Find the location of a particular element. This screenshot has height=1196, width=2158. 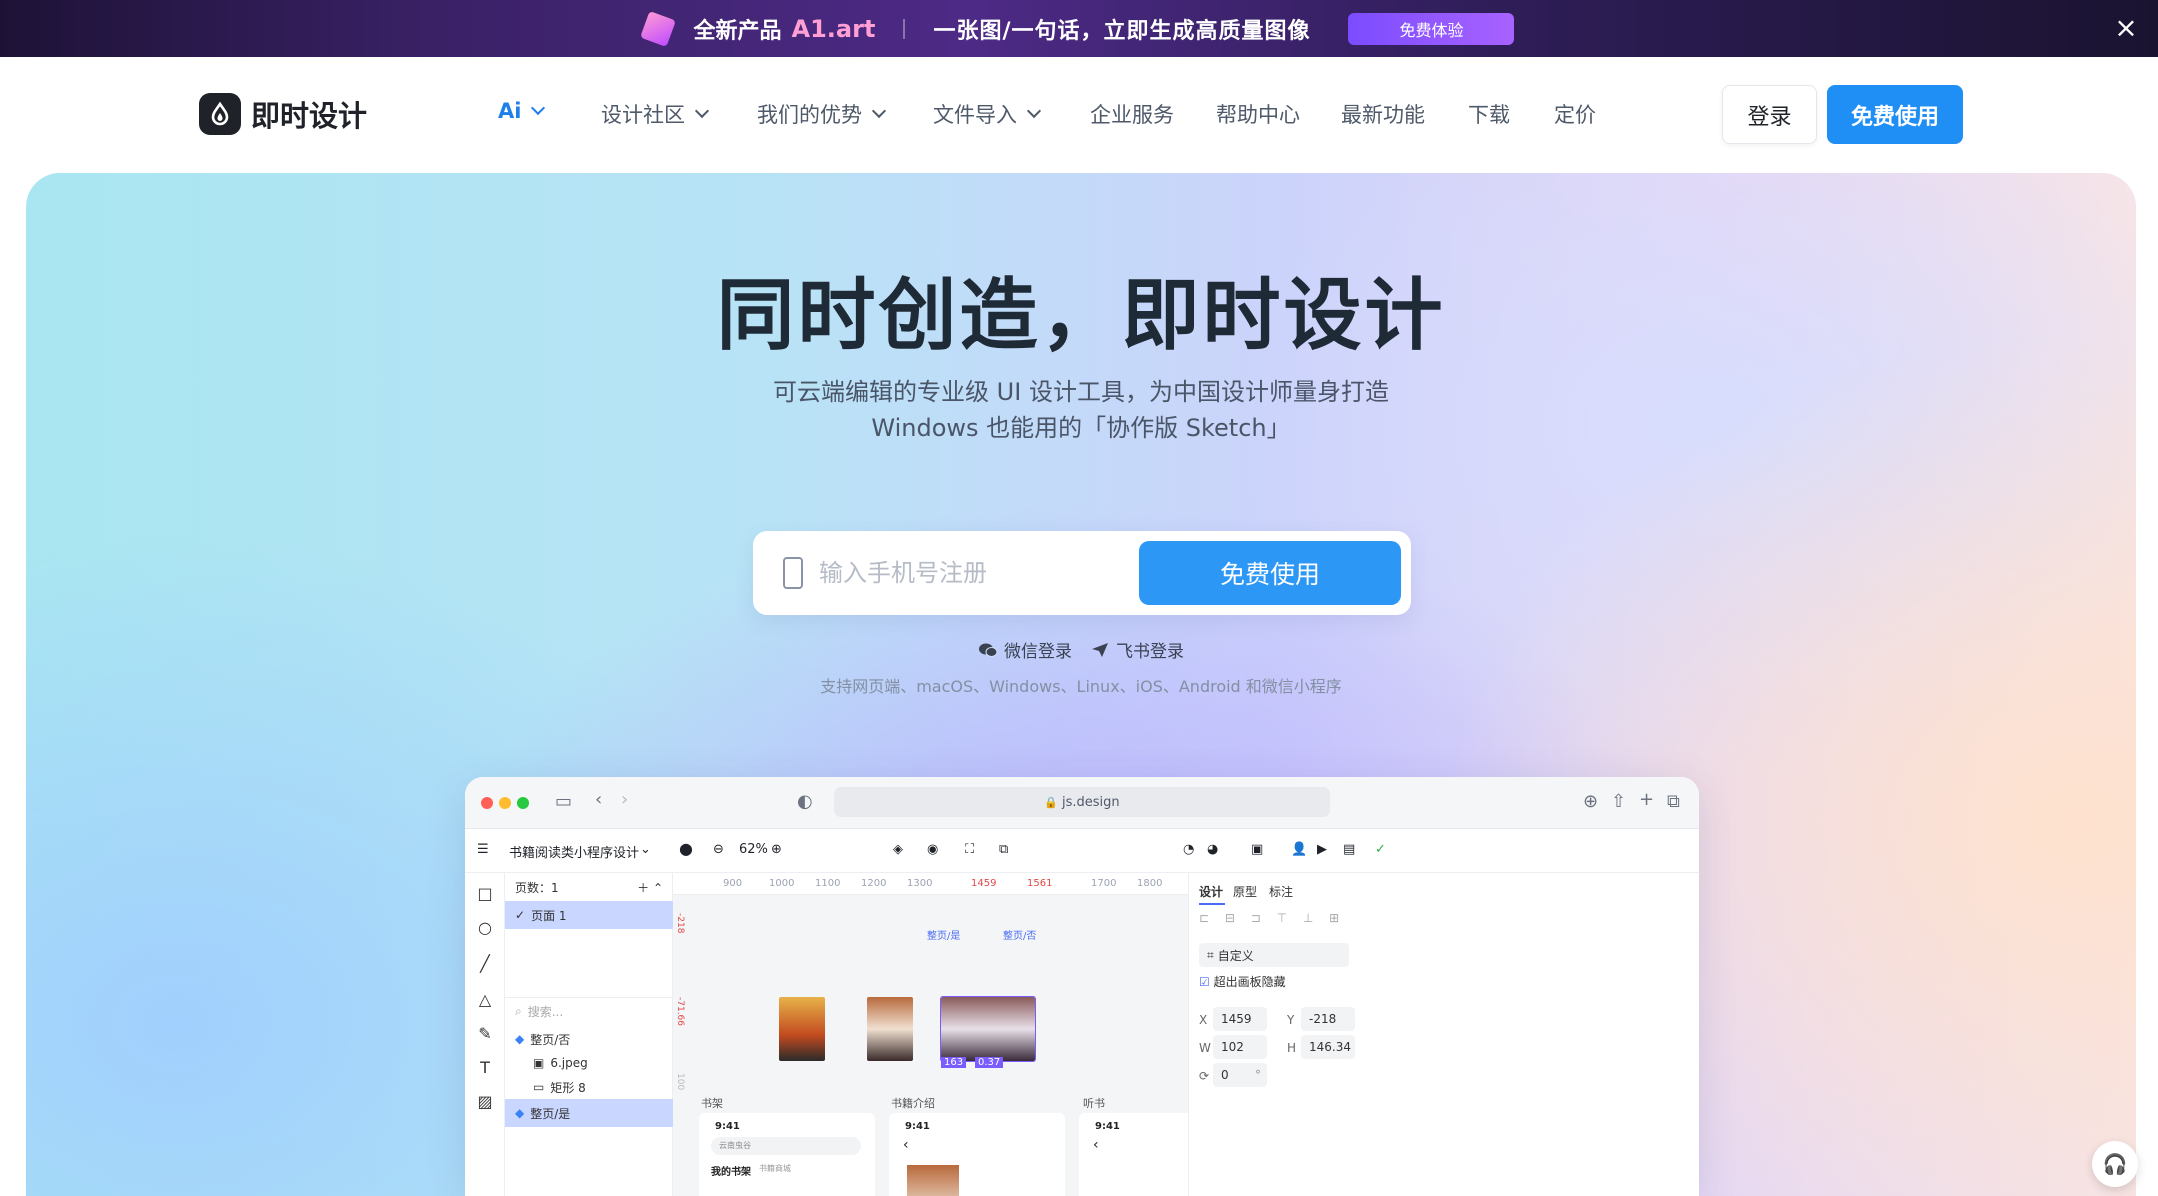

url-text: js.design is located at coordinates (1091, 802).